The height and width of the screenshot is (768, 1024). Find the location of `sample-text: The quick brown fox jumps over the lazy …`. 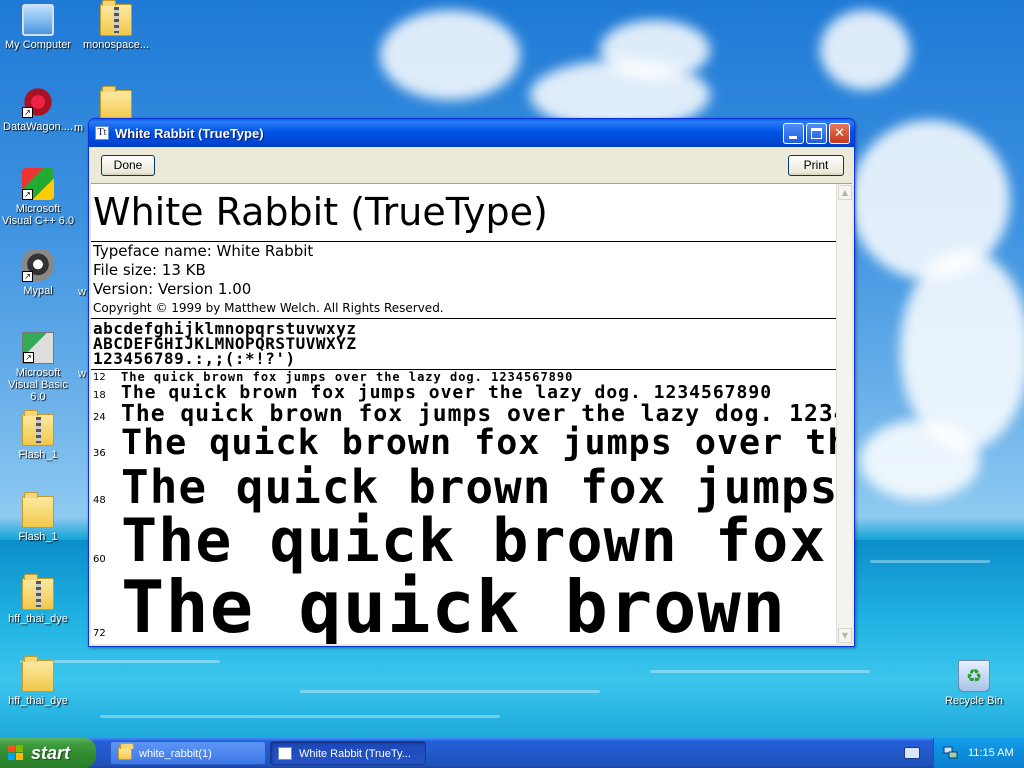

sample-text: The quick brown fox jumps over the lazy … is located at coordinates (478, 443).